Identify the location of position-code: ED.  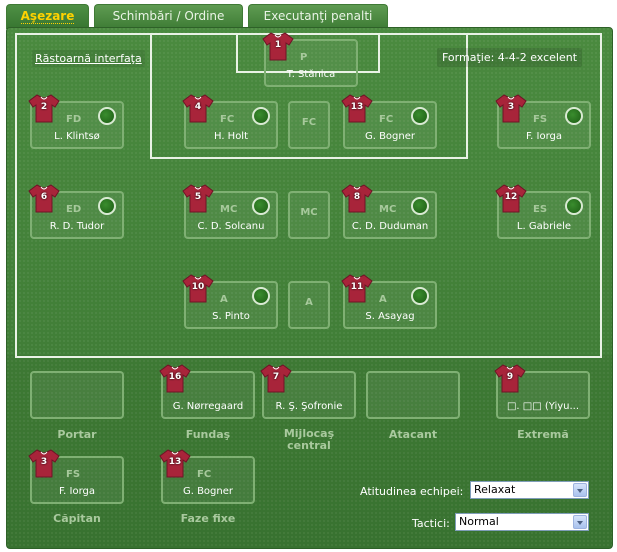
(74, 209).